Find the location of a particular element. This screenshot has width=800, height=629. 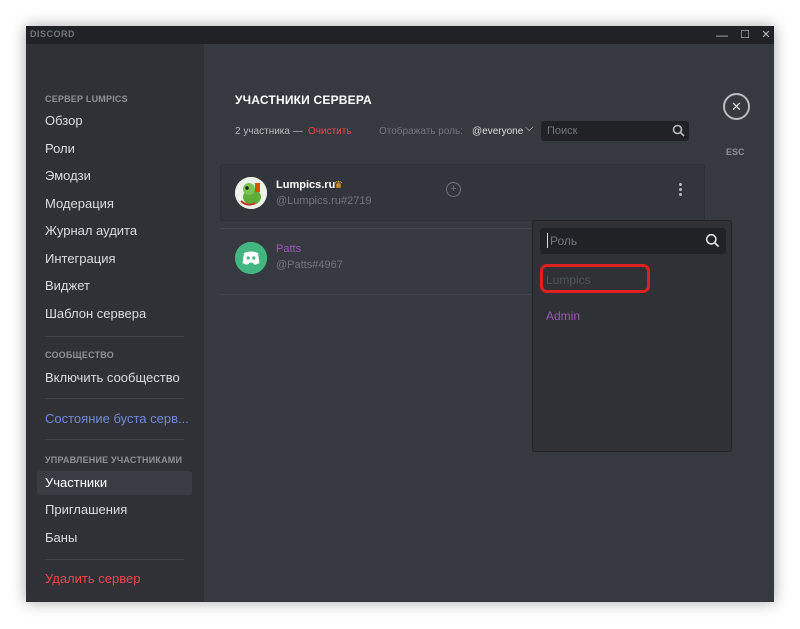

member-tag: @Lumpics.ru#2719 is located at coordinates (324, 201).